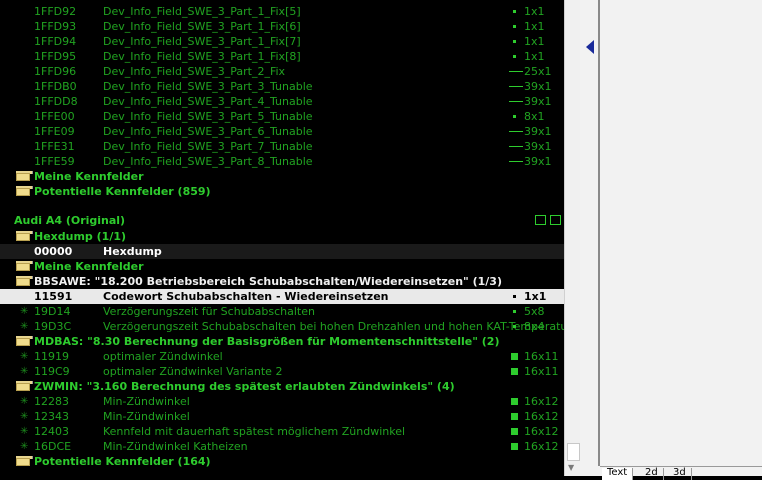 The width and height of the screenshot is (762, 480). What do you see at coordinates (282, 356) in the screenshot?
I see `list-item: ✳ 11919 optimaler Zündwinkel 16x11` at bounding box center [282, 356].